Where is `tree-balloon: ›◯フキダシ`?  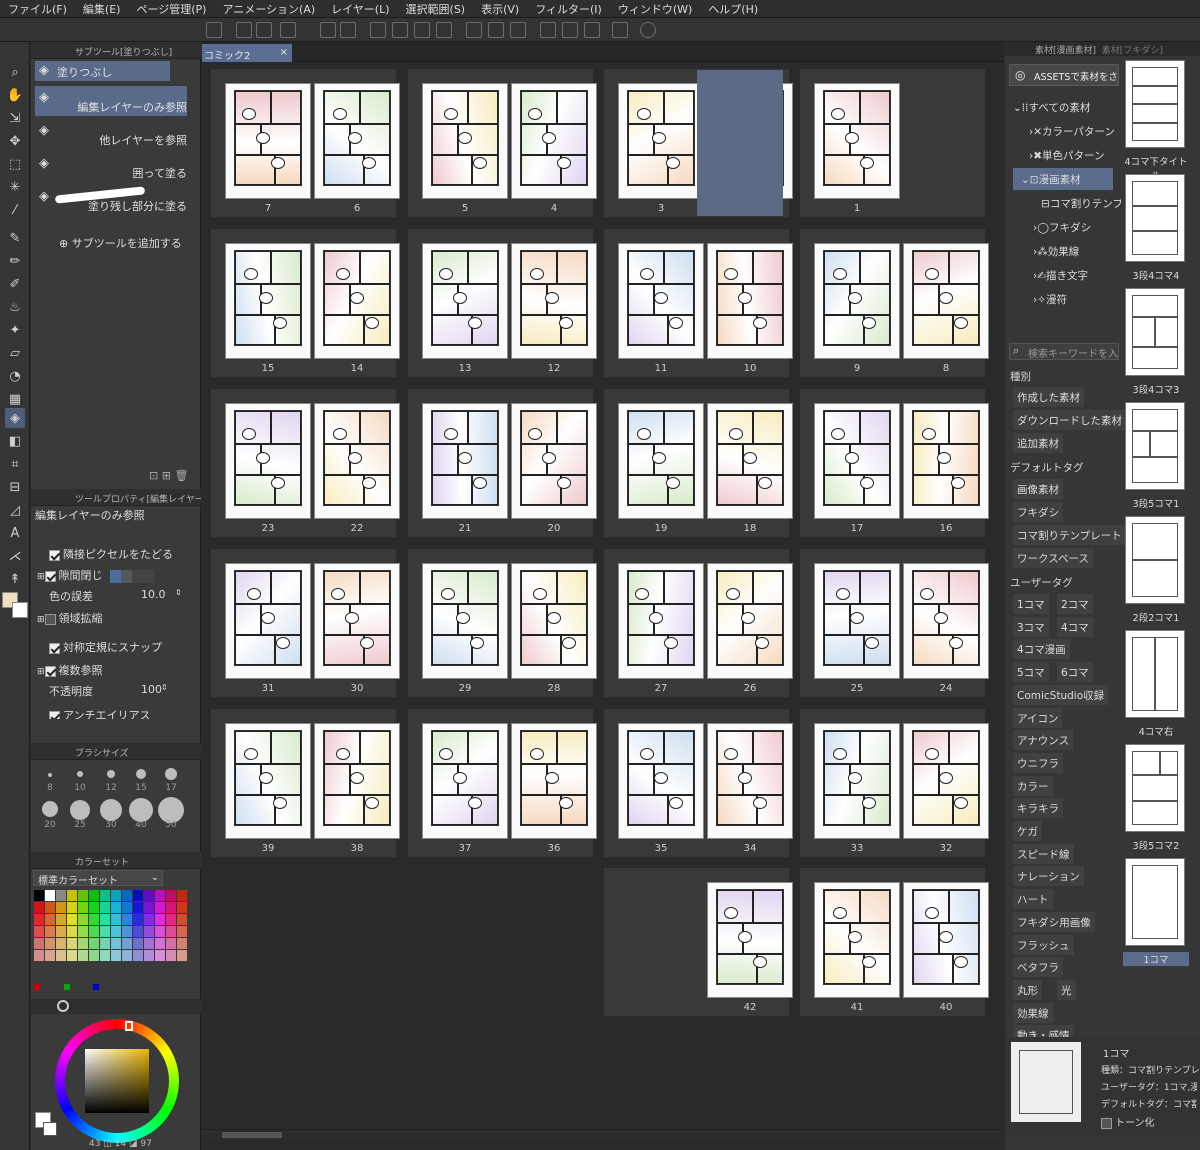 tree-balloon: ›◯フキダシ is located at coordinates (1067, 227).